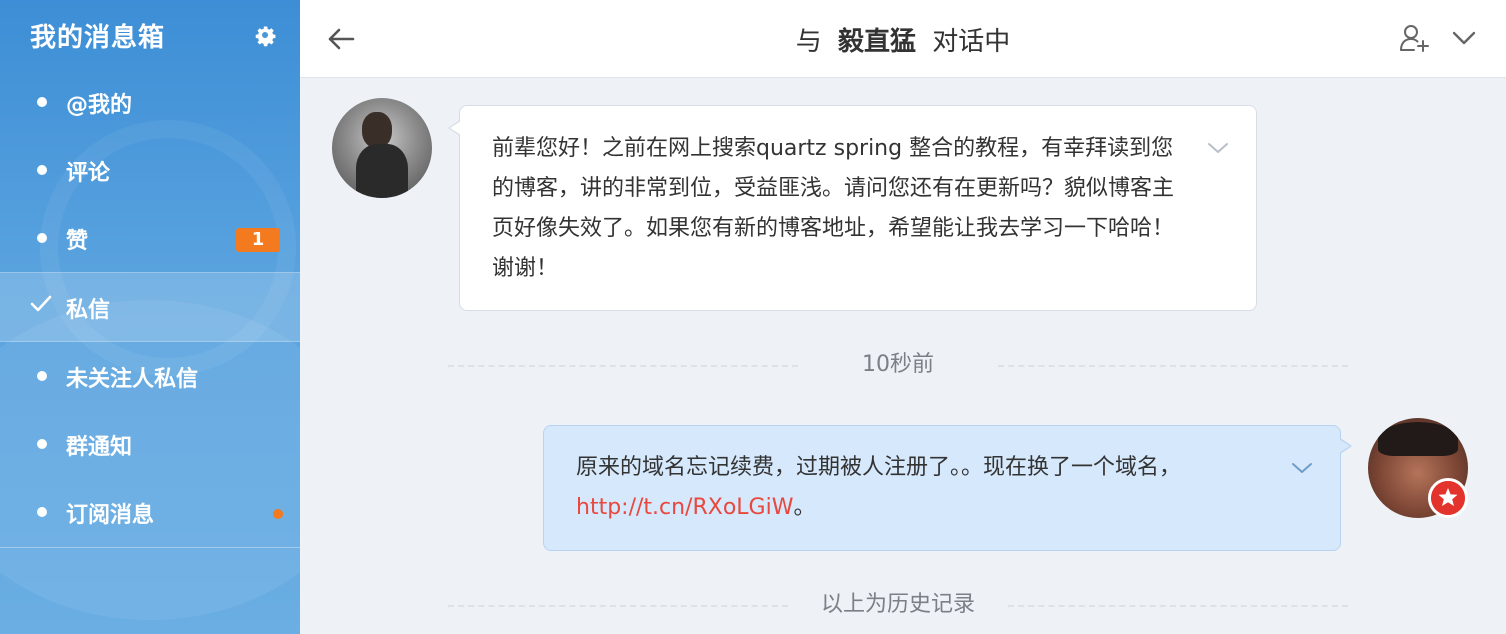 This screenshot has height=634, width=1506. I want to click on sidebar-item-label: 订阅消息, so click(110, 515).